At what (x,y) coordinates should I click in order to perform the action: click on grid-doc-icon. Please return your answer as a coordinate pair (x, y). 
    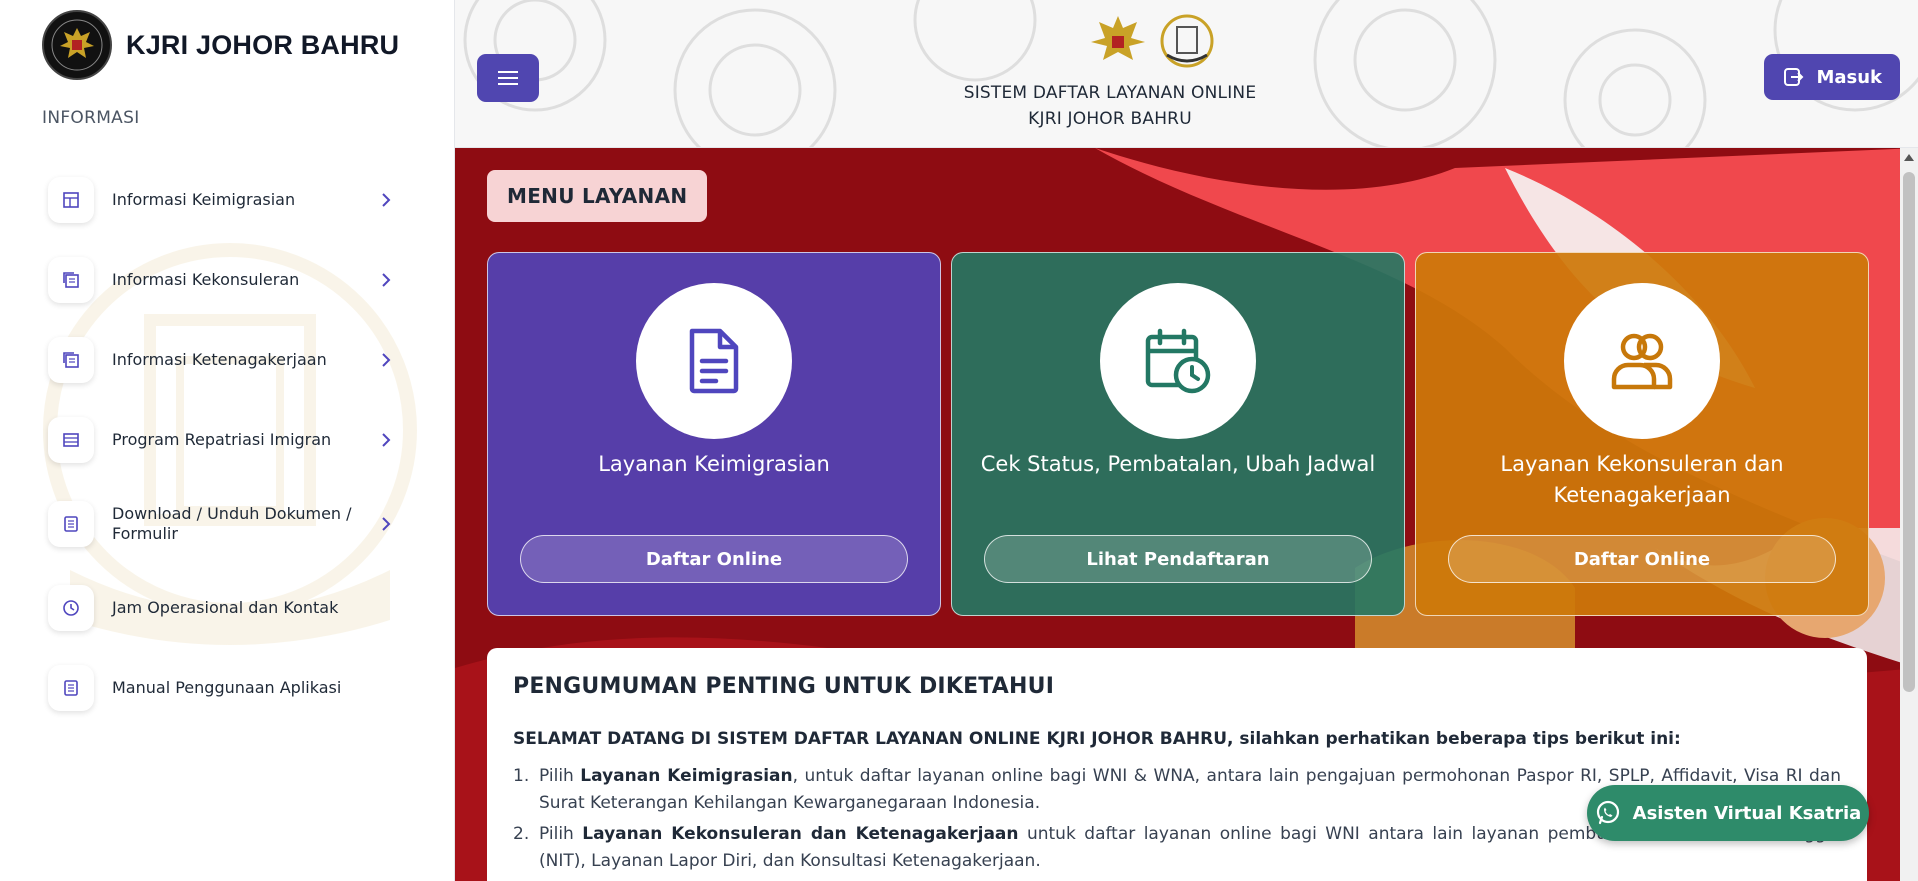
    Looking at the image, I should click on (71, 200).